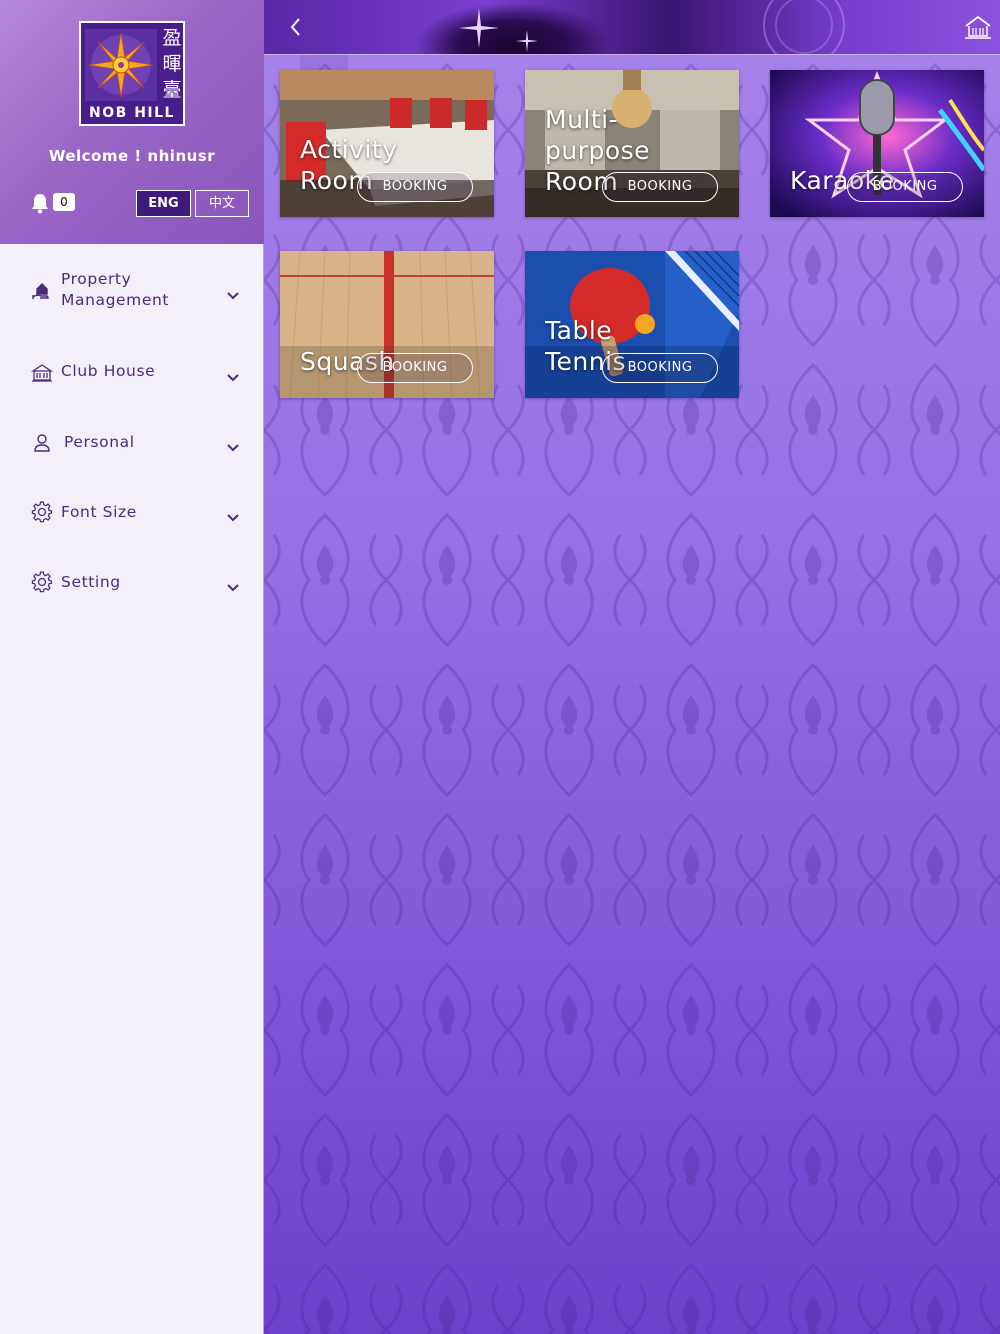 Image resolution: width=1000 pixels, height=1334 pixels. Describe the element at coordinates (91, 581) in the screenshot. I see `menu-item-label: Setting` at that location.